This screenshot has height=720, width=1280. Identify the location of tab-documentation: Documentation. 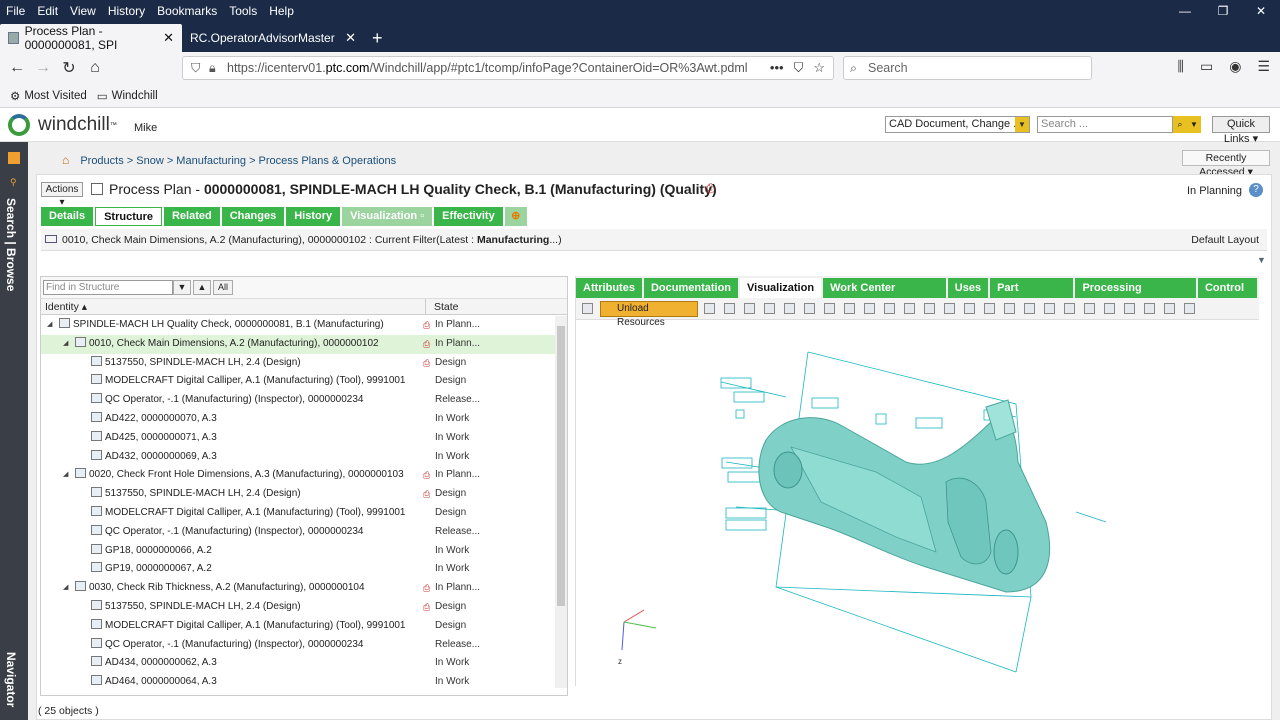
(691, 288).